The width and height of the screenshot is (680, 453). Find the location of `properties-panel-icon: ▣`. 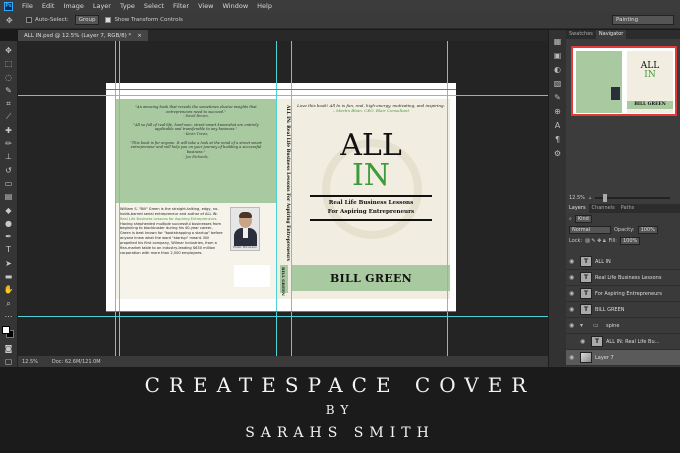

properties-panel-icon: ▣ is located at coordinates (557, 55).